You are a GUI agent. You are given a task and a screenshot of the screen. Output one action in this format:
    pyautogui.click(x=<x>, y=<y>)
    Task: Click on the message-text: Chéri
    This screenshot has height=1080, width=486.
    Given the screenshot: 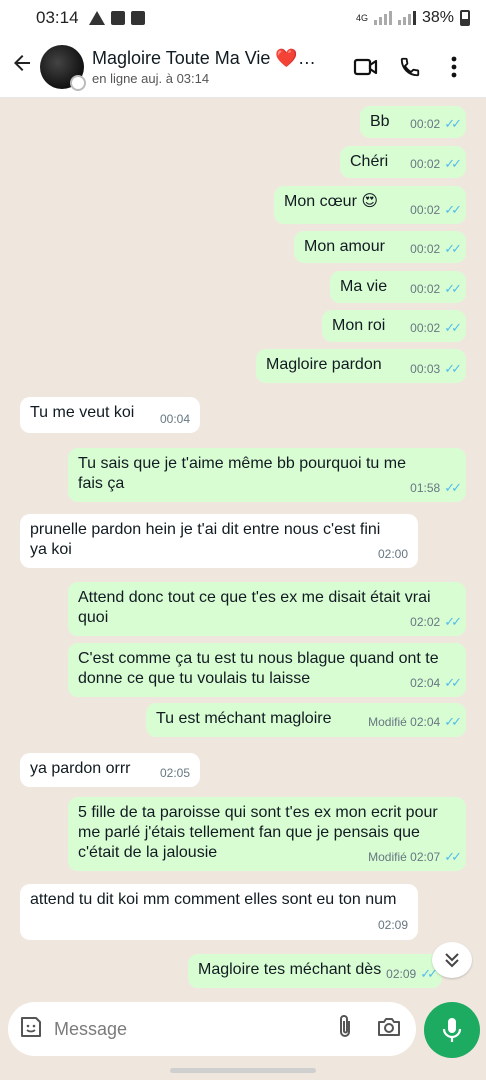 What is the action you would take?
    pyautogui.click(x=369, y=161)
    